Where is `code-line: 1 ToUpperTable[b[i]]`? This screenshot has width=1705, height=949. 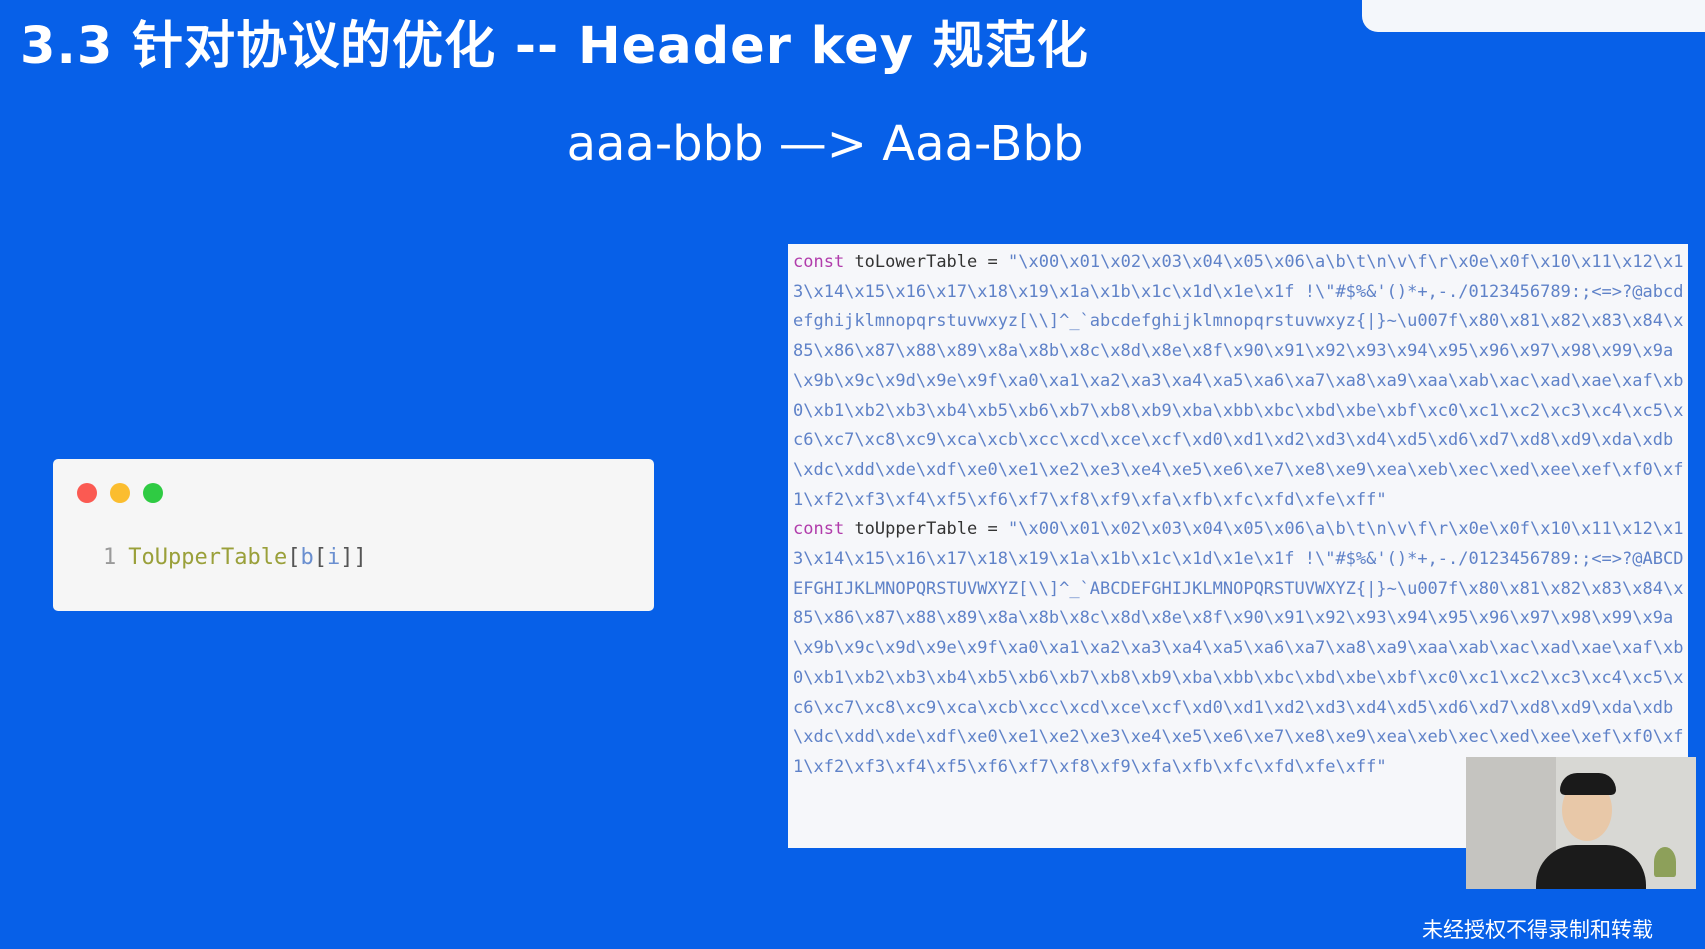 code-line: 1 ToUpperTable[b[i]] is located at coordinates (235, 557).